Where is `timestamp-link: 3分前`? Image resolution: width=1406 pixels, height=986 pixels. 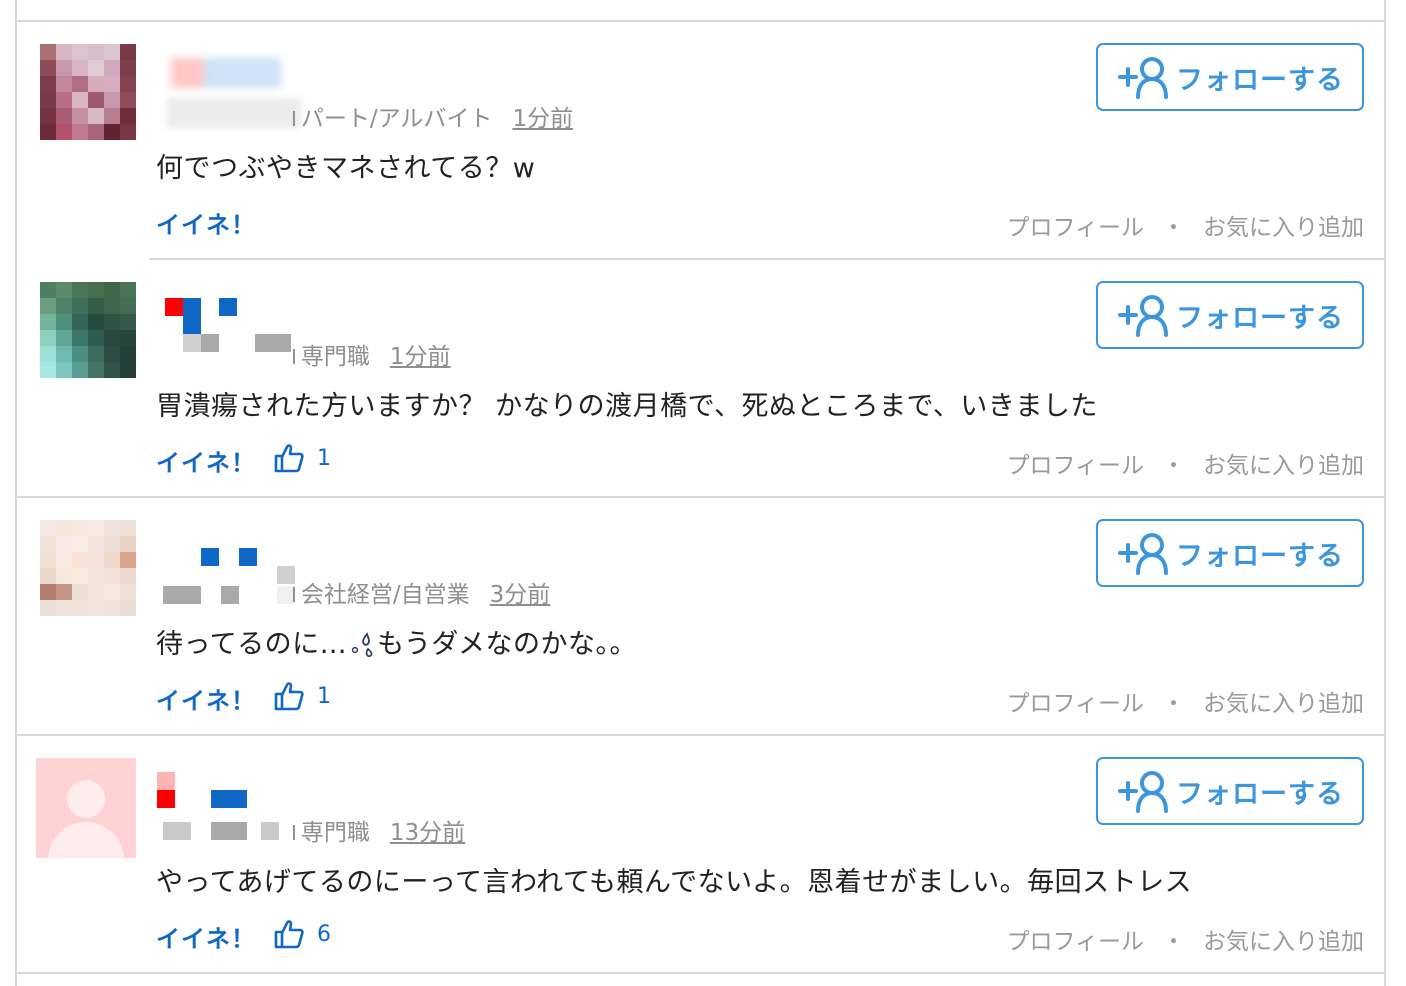 timestamp-link: 3分前 is located at coordinates (520, 592).